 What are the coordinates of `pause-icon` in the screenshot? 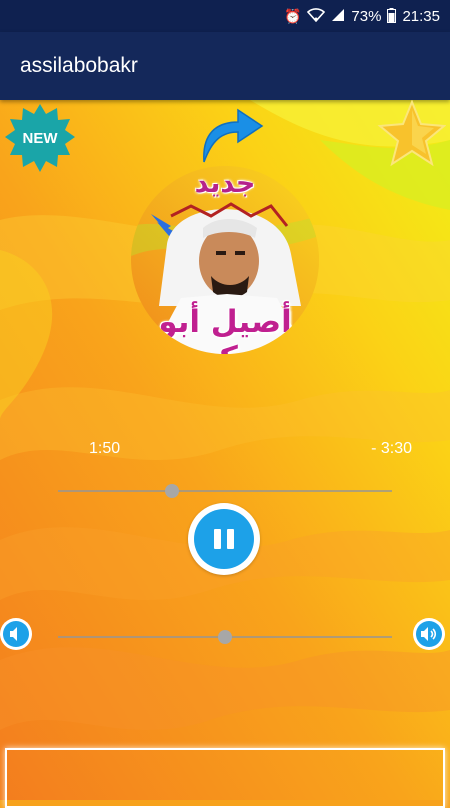 It's located at (224, 539).